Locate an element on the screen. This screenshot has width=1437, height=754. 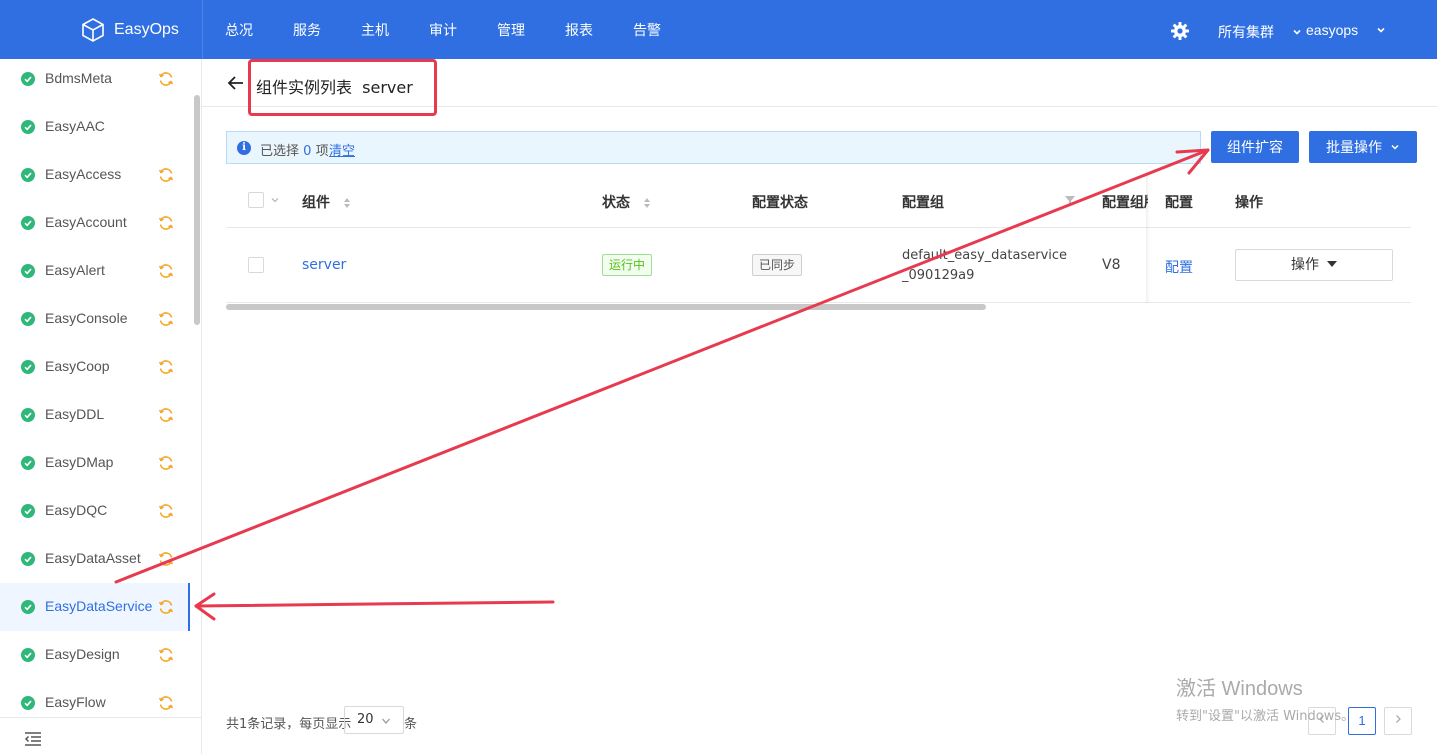
select-all-checkbox is located at coordinates (256, 200).